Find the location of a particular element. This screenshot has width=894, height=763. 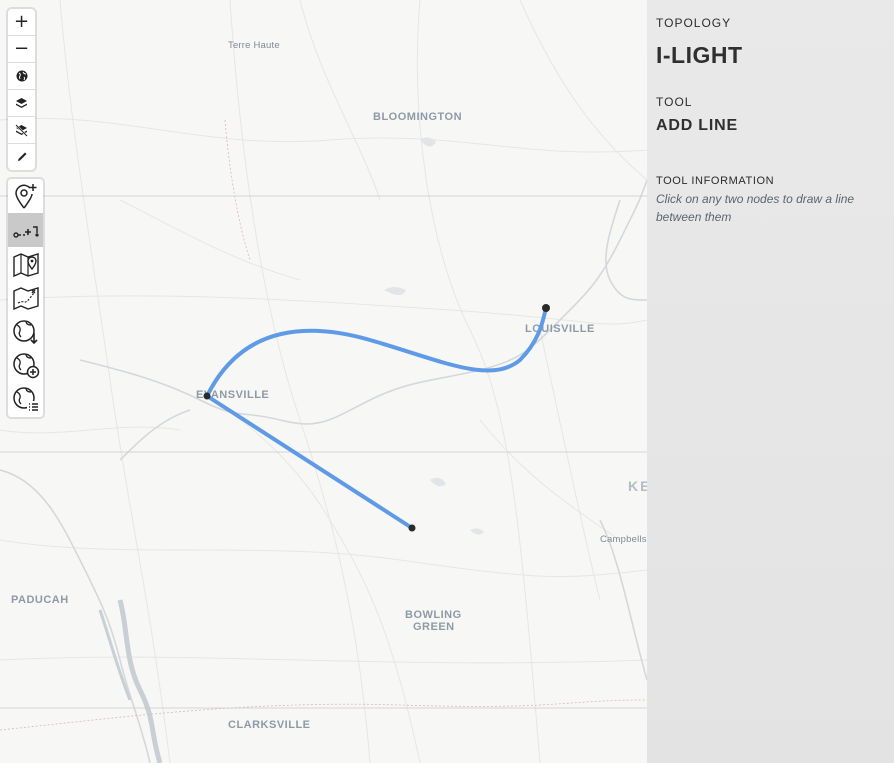

globe-download-tool-button is located at coordinates (25, 332).